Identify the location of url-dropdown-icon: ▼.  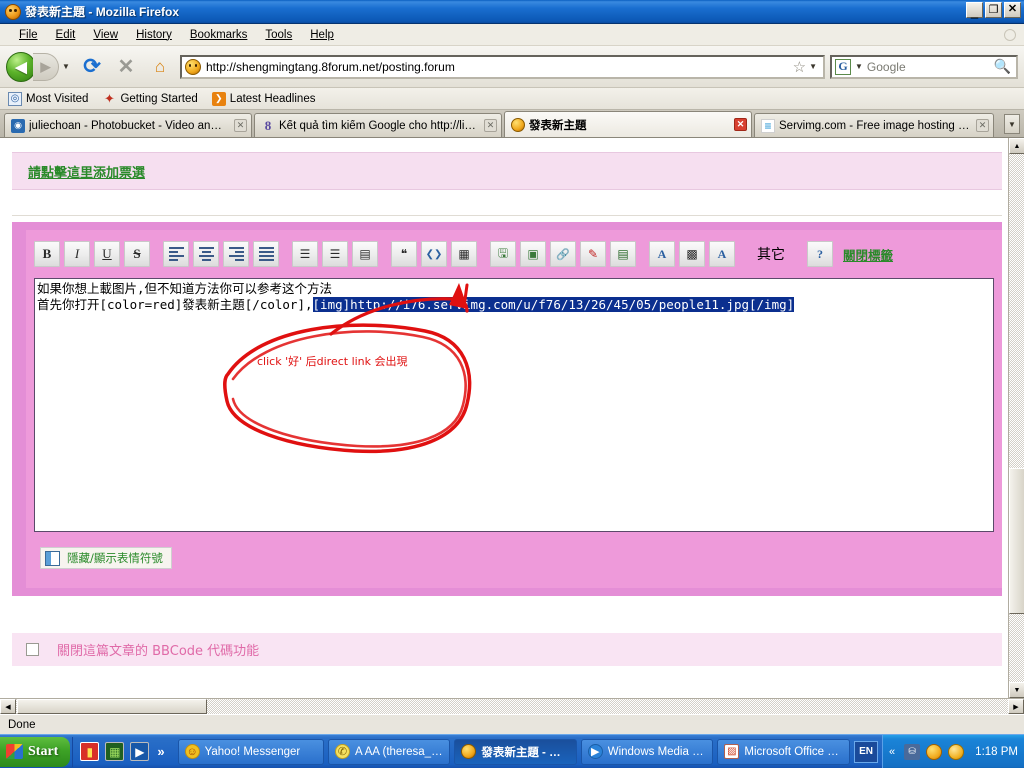
(814, 66).